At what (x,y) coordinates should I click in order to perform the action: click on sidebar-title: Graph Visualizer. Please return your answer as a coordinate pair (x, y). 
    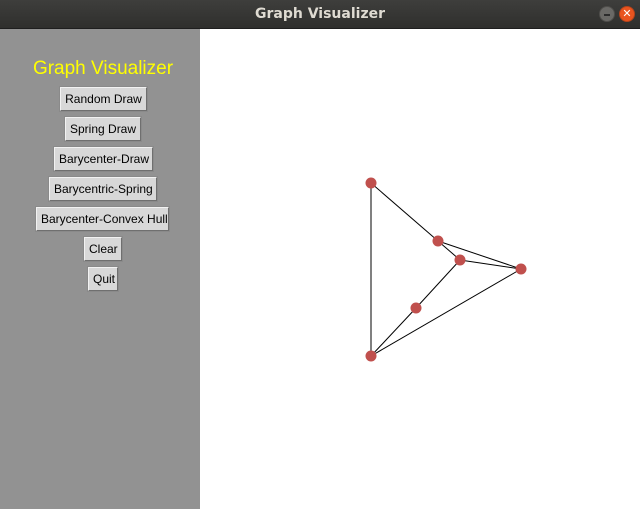
    Looking at the image, I should click on (103, 68).